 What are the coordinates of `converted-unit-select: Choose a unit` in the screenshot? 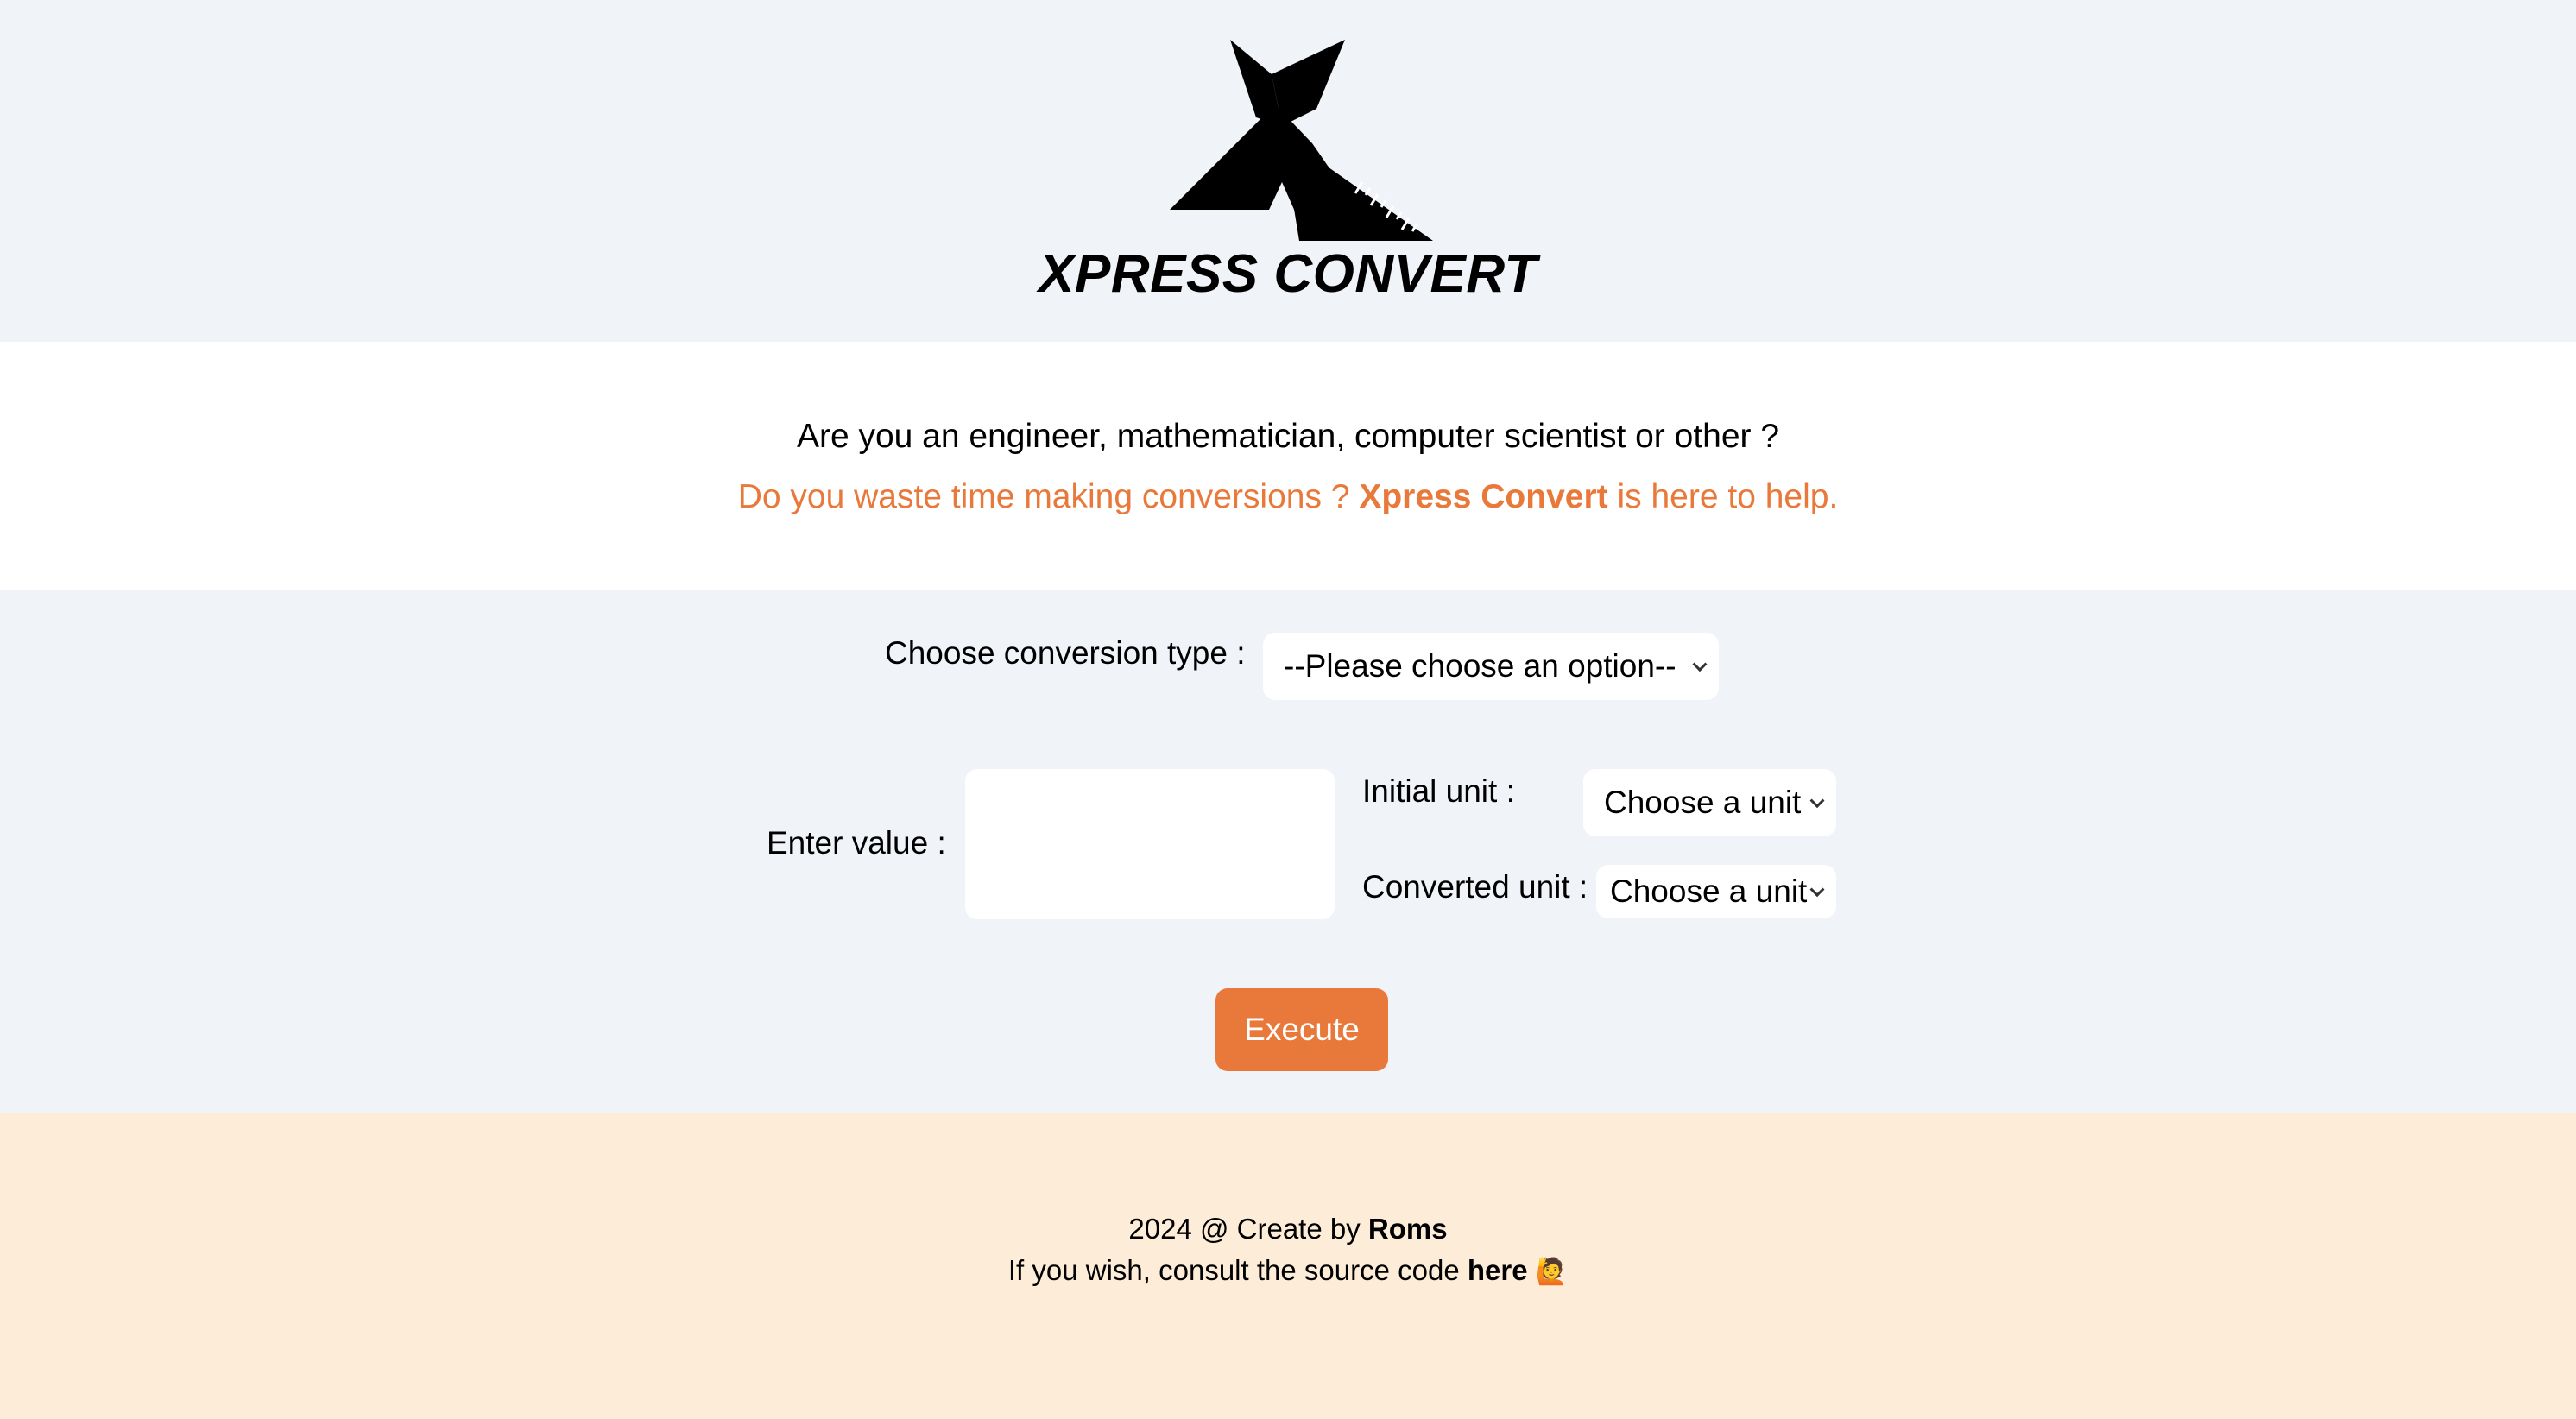 It's located at (1716, 891).